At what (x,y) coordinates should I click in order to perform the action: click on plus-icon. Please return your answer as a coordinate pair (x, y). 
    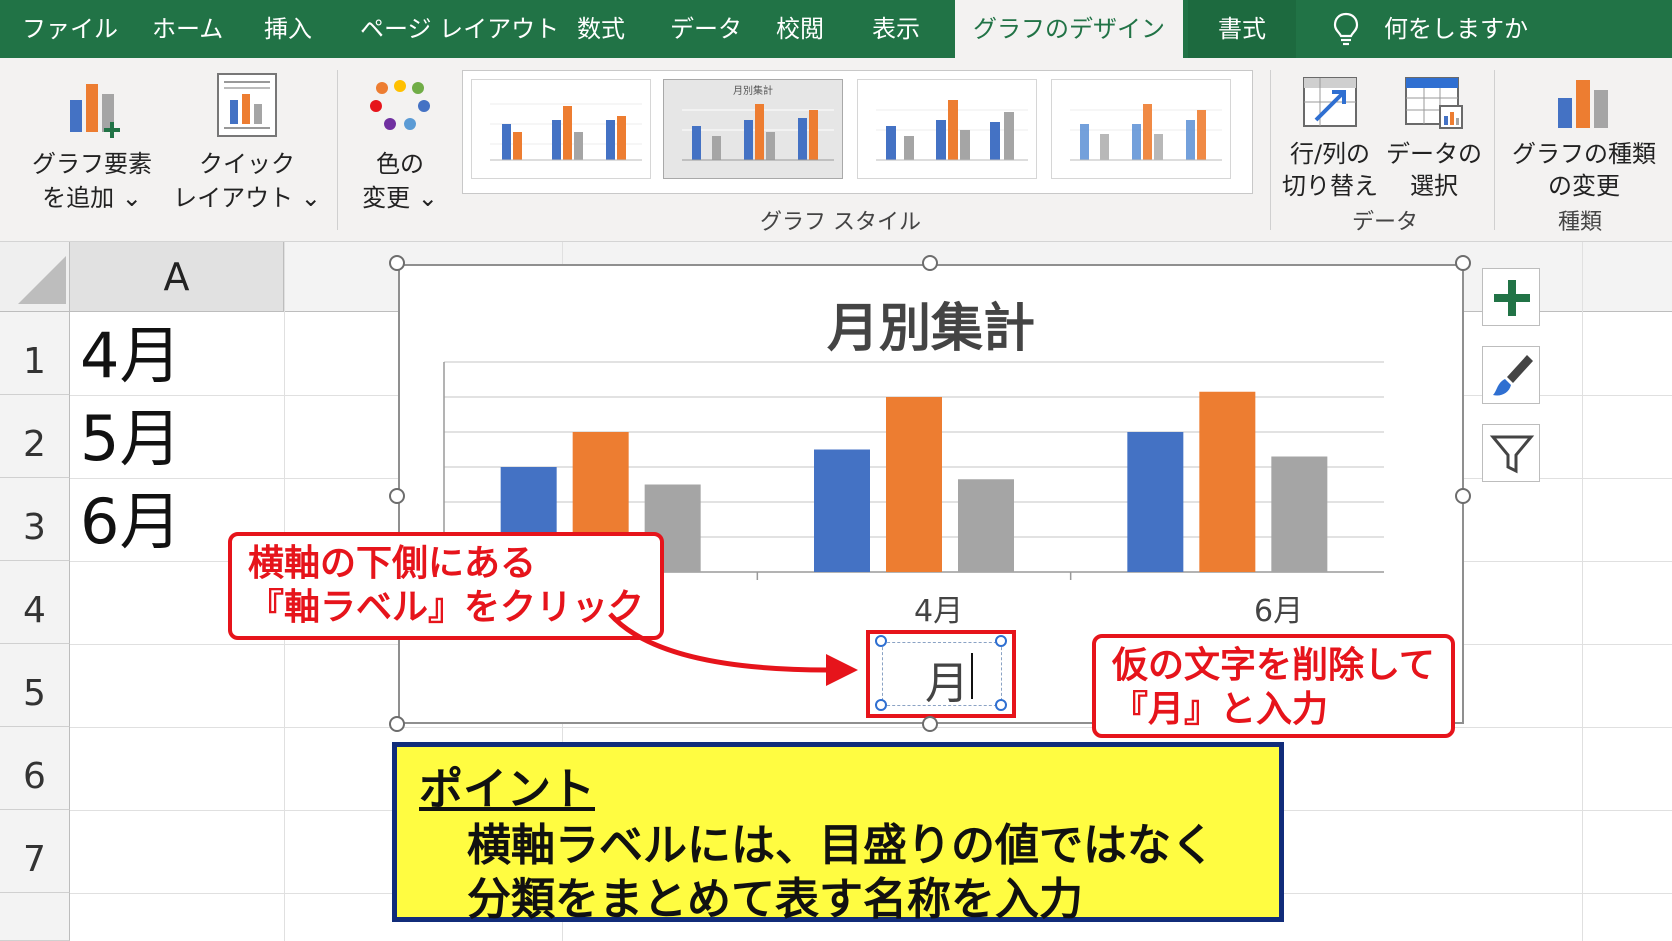
    Looking at the image, I should click on (1512, 298).